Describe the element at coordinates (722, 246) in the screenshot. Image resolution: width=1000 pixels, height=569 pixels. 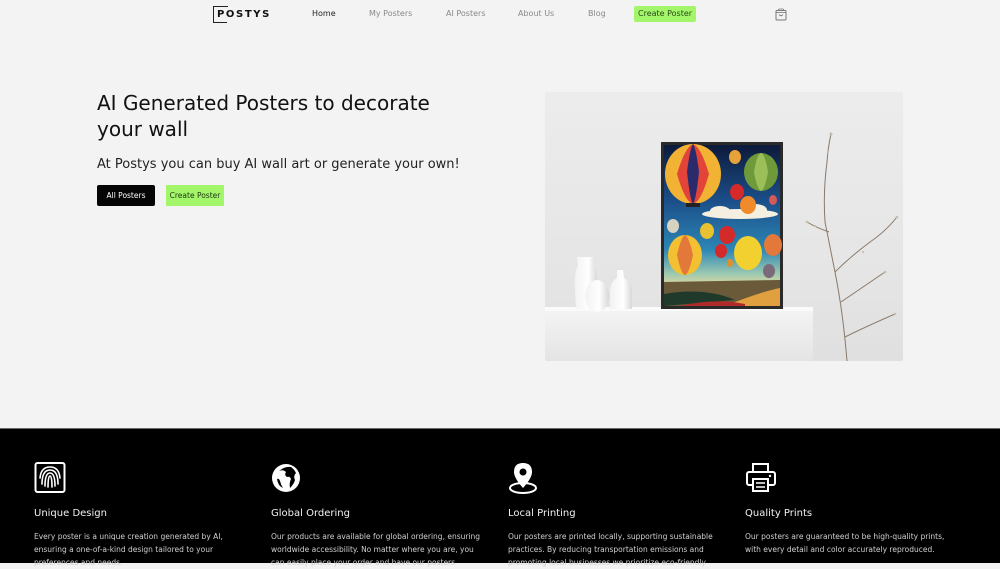
I see `poster-scene-illustration` at that location.